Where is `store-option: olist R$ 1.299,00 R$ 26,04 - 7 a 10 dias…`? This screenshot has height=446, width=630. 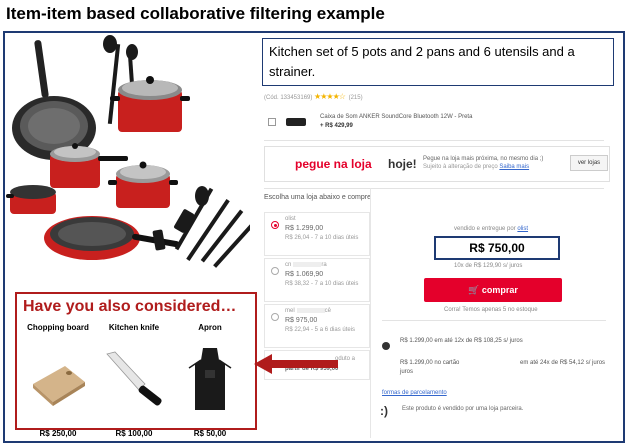
store-option: olist R$ 1.299,00 R$ 26,04 - 7 a 10 dias… is located at coordinates (317, 234).